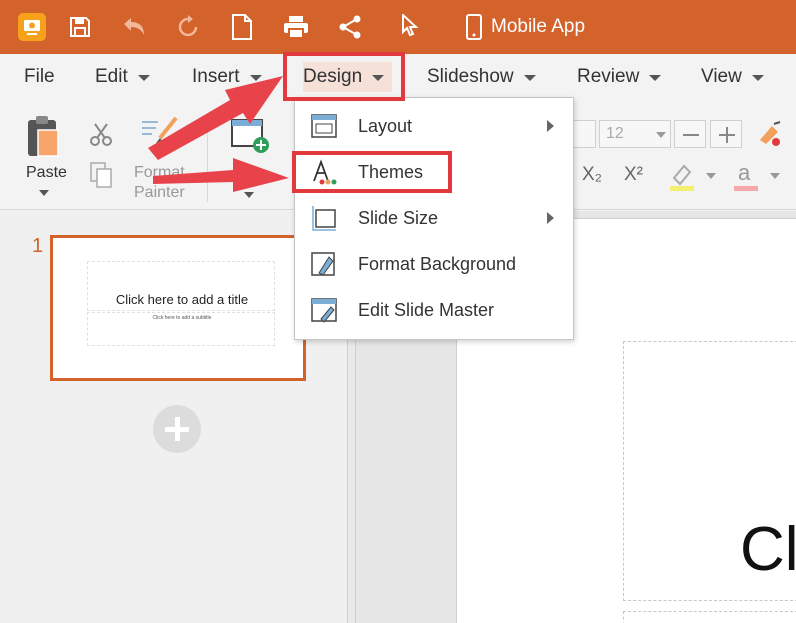 This screenshot has width=796, height=623. Describe the element at coordinates (188, 27) in the screenshot. I see `redo-icon` at that location.